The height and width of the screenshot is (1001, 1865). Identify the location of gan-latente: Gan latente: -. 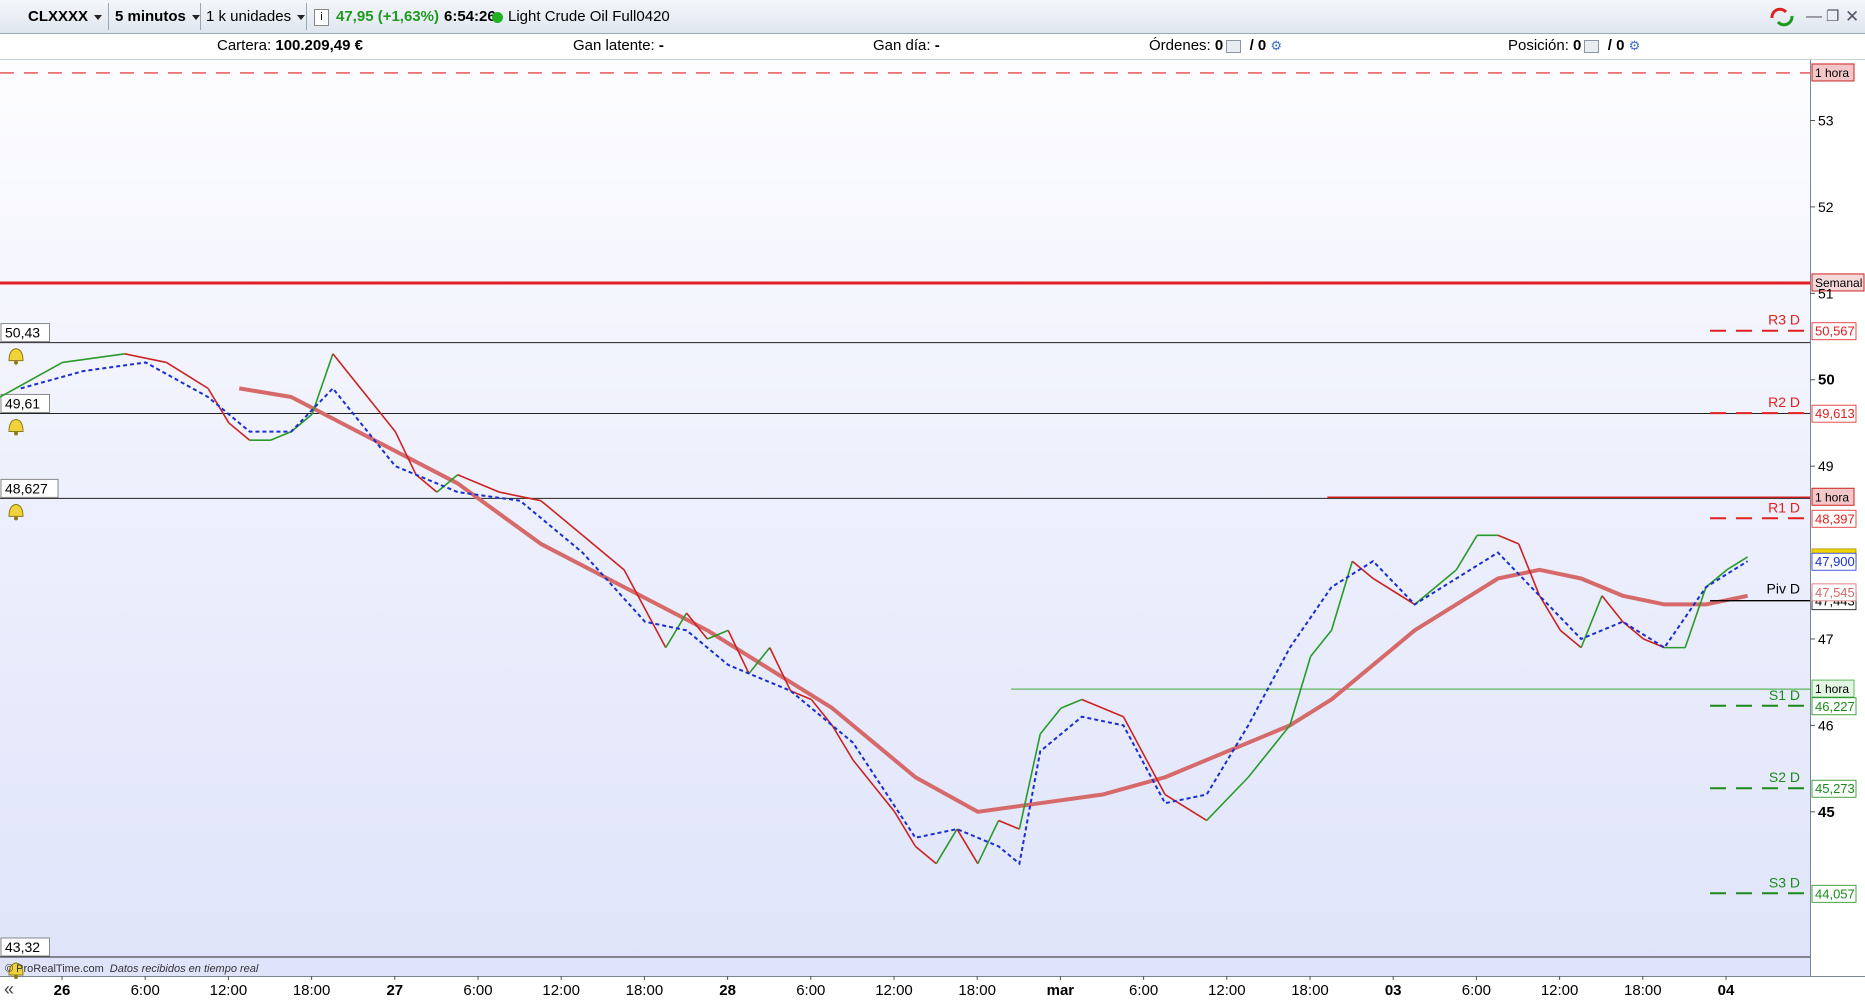
(618, 45).